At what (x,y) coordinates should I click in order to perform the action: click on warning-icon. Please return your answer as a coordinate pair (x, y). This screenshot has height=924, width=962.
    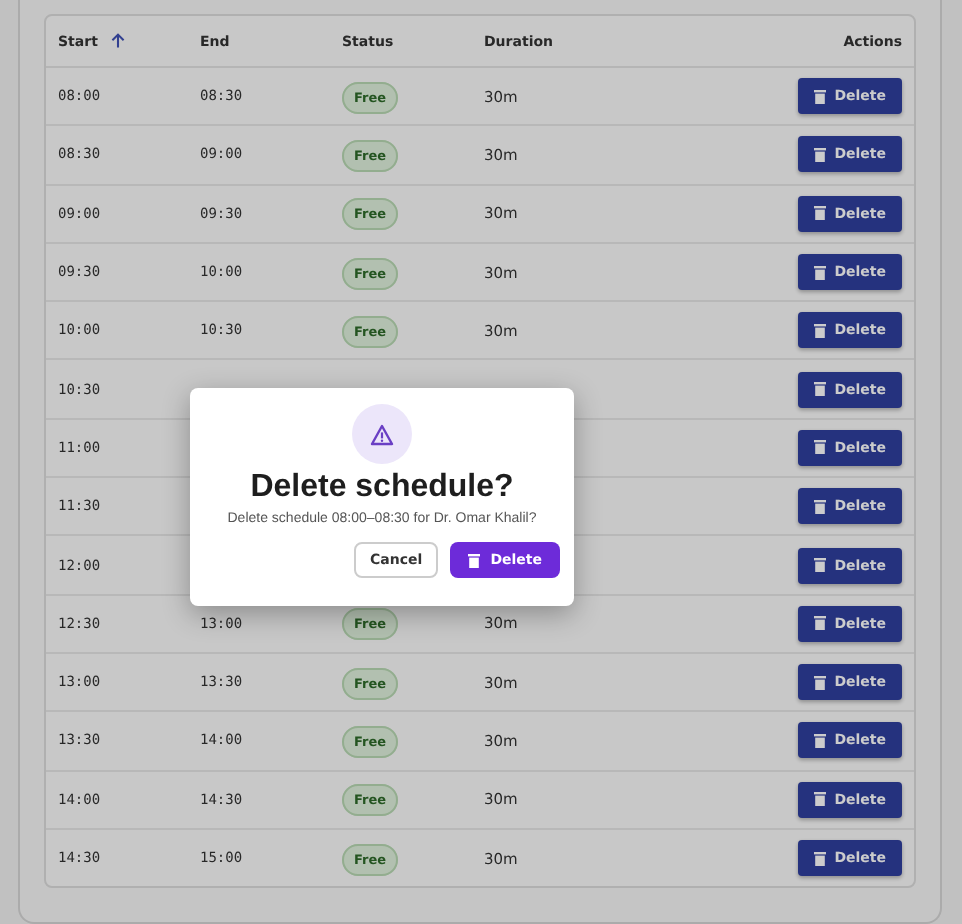
    Looking at the image, I should click on (382, 434).